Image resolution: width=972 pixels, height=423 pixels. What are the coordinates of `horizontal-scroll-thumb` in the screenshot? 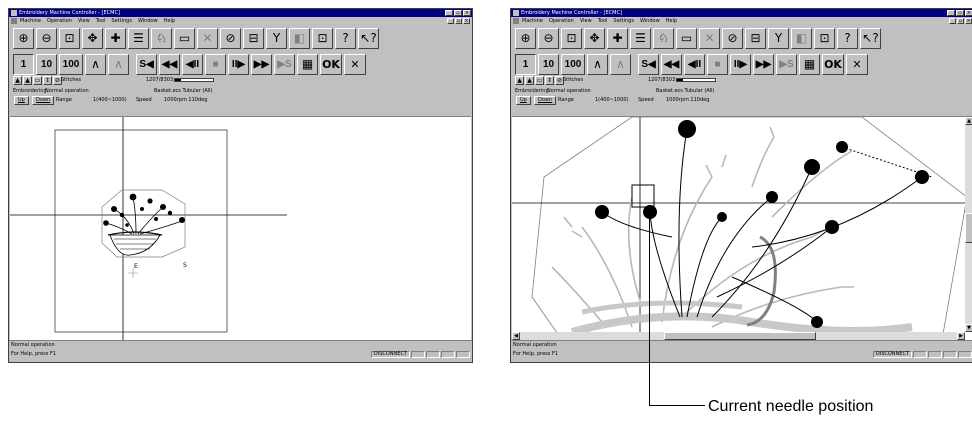 It's located at (740, 336).